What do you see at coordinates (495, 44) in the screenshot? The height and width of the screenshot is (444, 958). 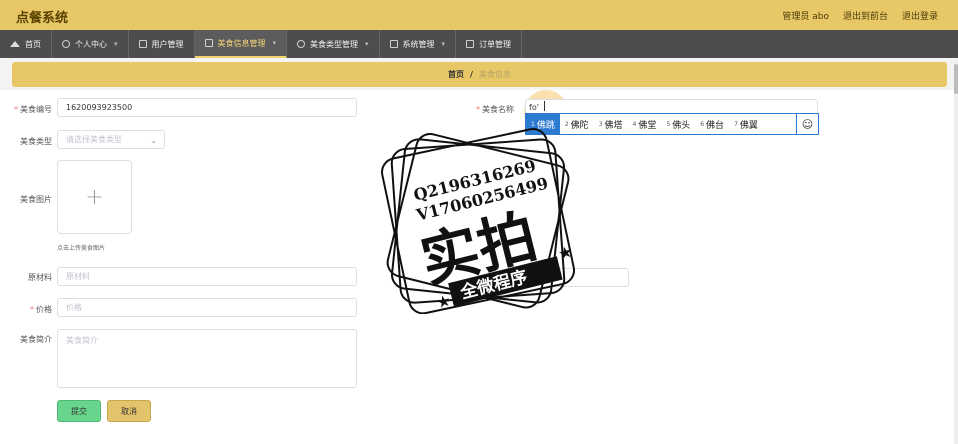 I see `nav-label: 订单管理` at bounding box center [495, 44].